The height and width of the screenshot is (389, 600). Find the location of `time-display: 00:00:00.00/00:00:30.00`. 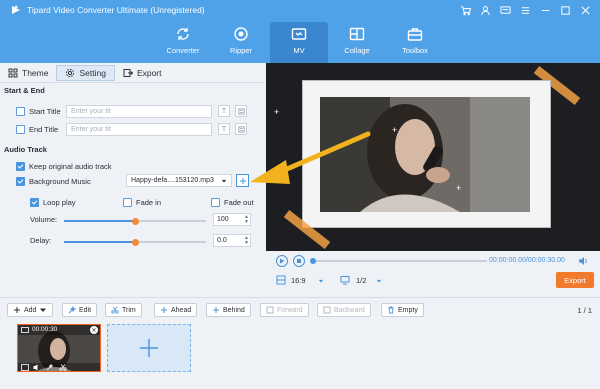

time-display: 00:00:00.00/00:00:30.00 is located at coordinates (527, 260).